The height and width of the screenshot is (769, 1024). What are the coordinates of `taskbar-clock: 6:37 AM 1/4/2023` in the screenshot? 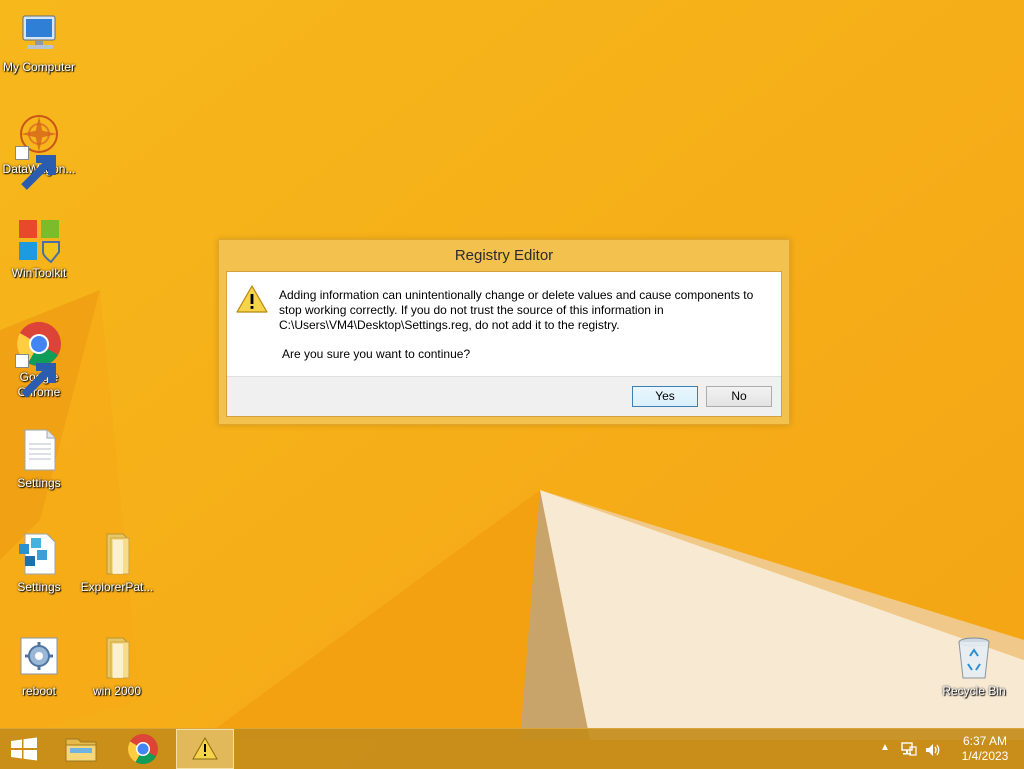 It's located at (985, 749).